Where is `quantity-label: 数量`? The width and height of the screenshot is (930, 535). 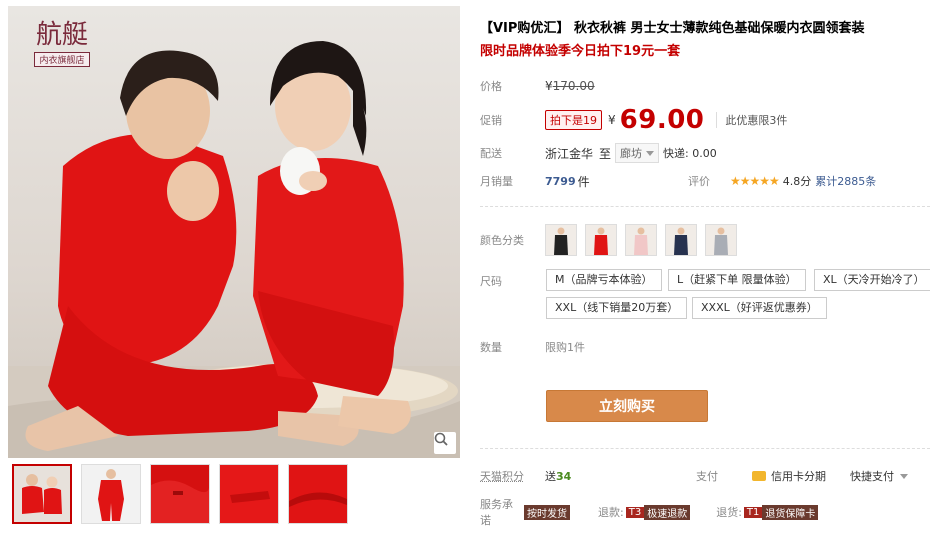
quantity-label: 数量 is located at coordinates (491, 347).